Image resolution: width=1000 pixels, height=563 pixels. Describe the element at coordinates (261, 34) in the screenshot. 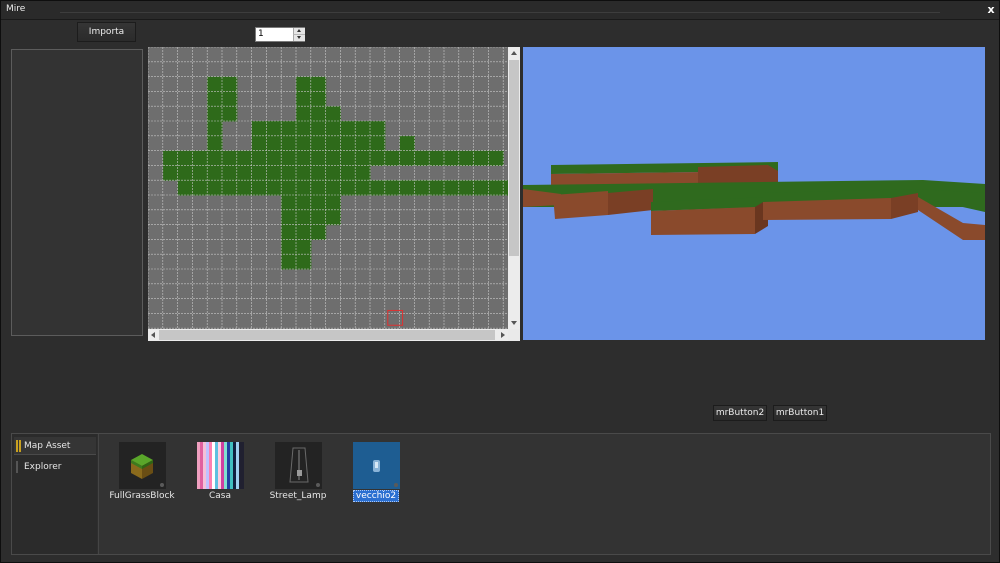

I see `layer-value: 1` at that location.